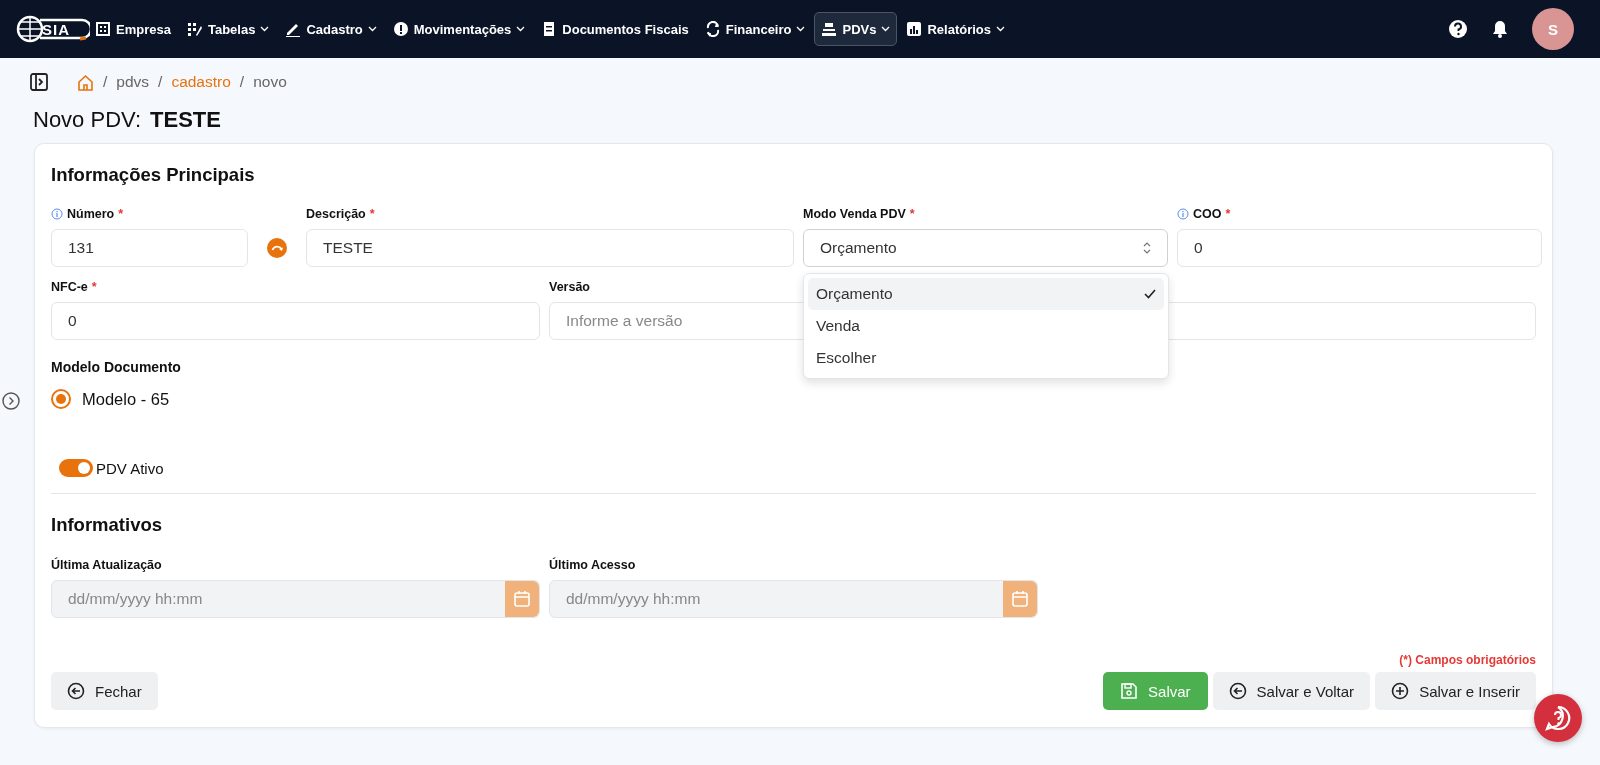  What do you see at coordinates (133, 82) in the screenshot?
I see `breadcrumb-item: pdvs` at bounding box center [133, 82].